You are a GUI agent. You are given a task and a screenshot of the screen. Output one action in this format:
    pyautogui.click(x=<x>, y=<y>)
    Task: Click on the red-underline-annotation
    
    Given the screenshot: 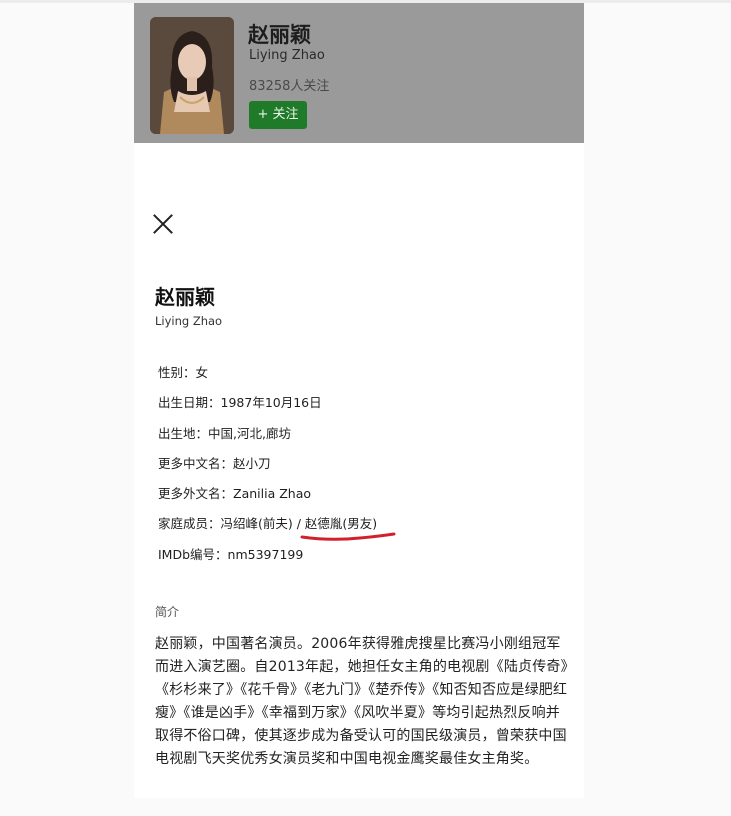 What is the action you would take?
    pyautogui.click(x=348, y=536)
    